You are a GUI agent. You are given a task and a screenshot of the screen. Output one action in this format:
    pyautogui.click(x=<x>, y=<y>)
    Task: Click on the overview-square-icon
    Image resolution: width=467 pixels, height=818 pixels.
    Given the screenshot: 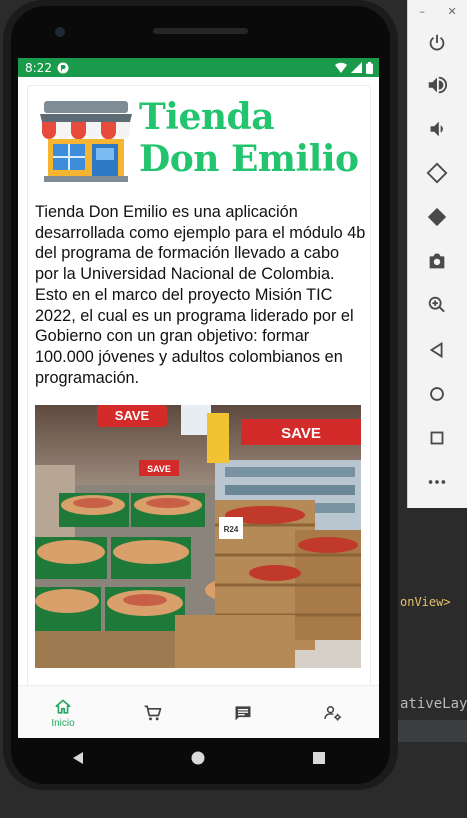 What is the action you would take?
    pyautogui.click(x=437, y=438)
    